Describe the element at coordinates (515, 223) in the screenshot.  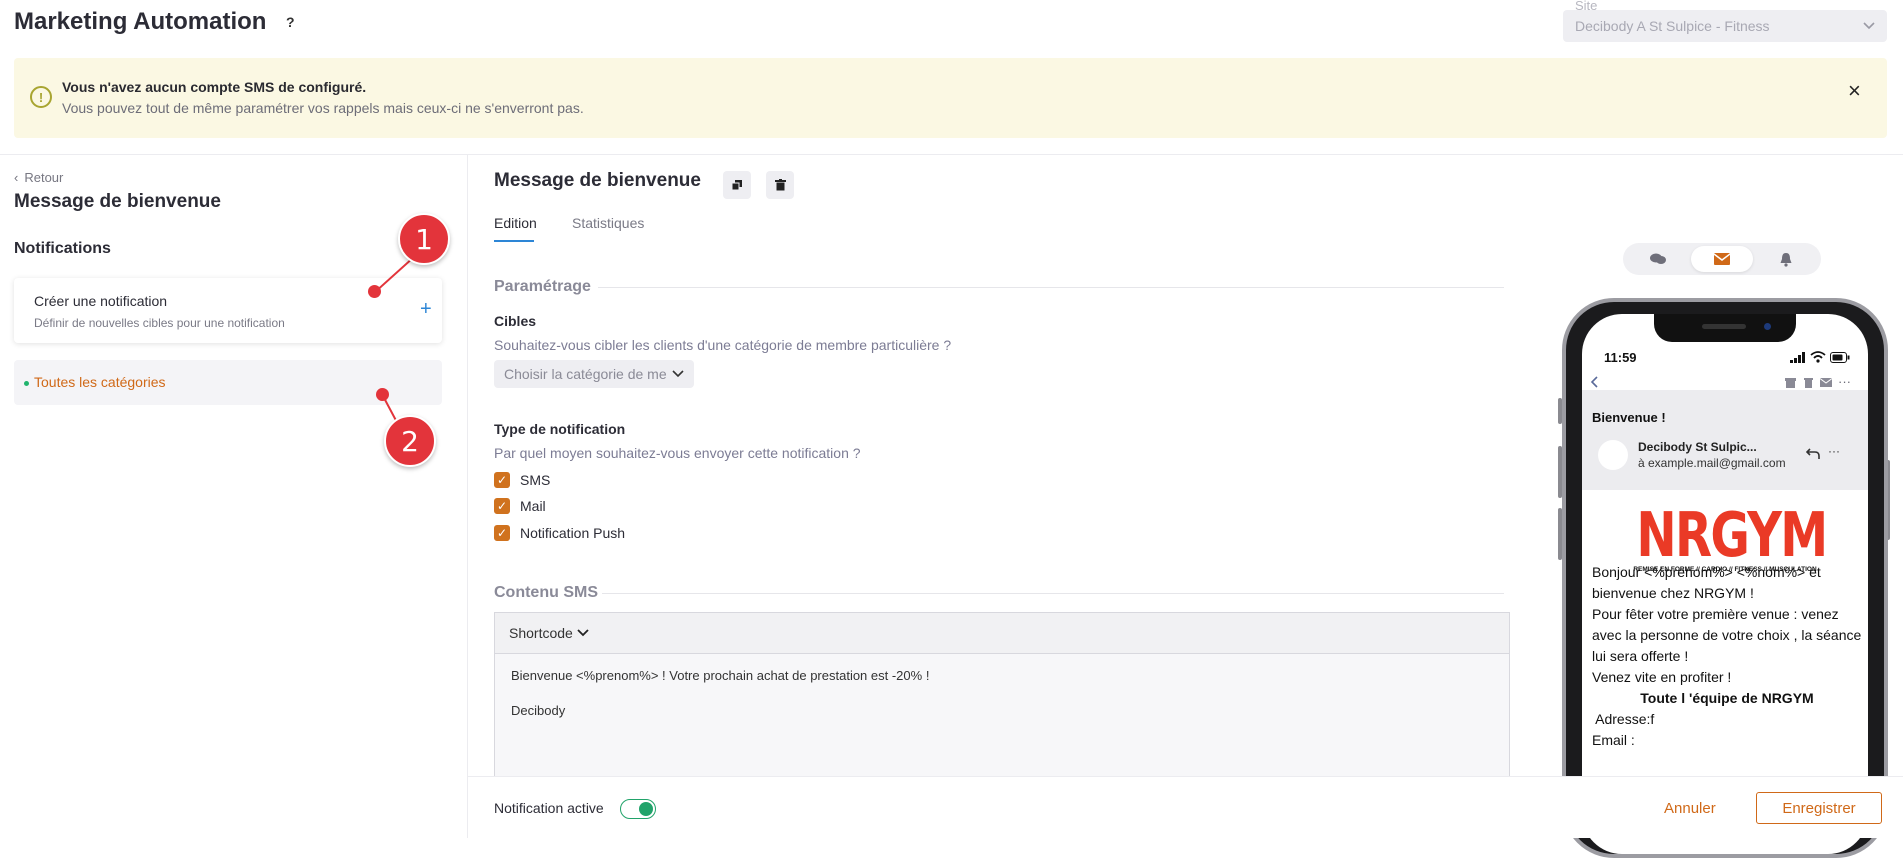
I see `tab-edition: Edition` at that location.